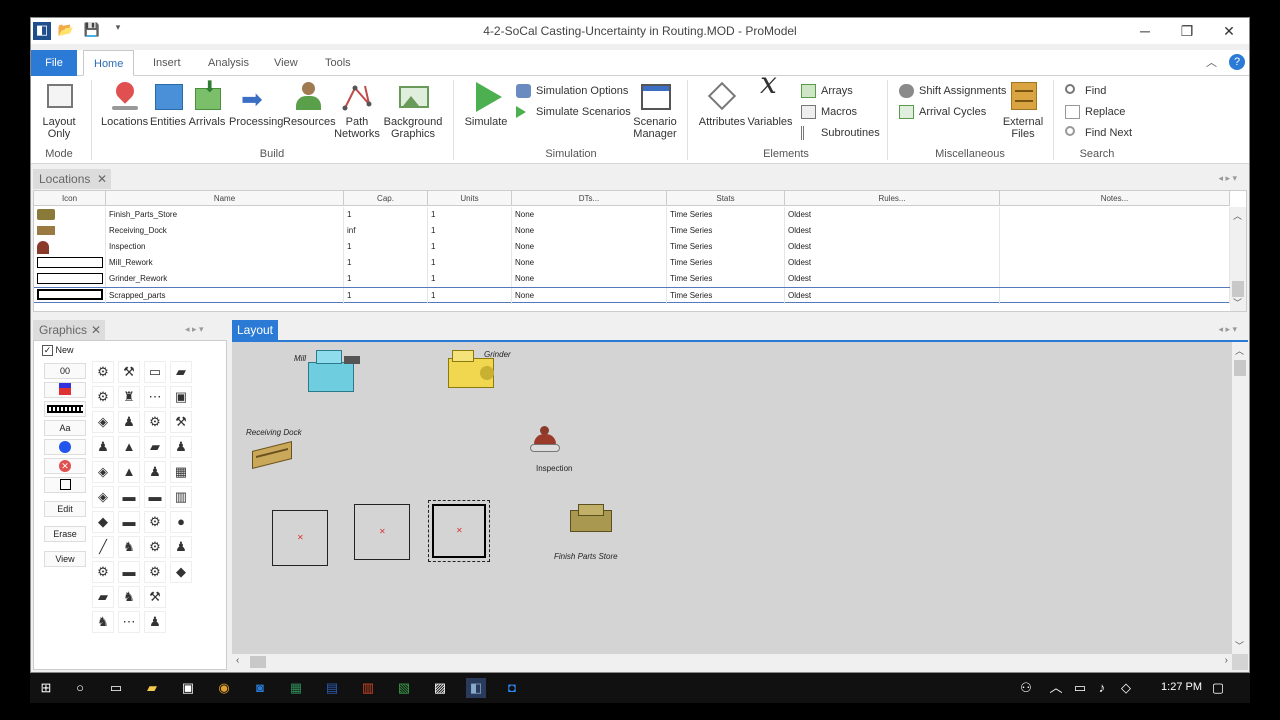  I want to click on subroutines-button: Subroutines, so click(840, 133).